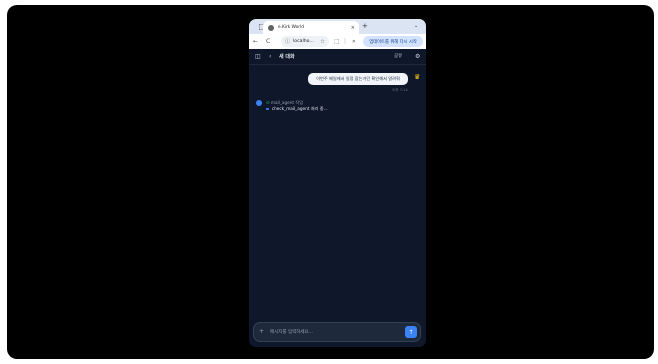 Image resolution: width=658 pixels, height=364 pixels. Describe the element at coordinates (287, 57) in the screenshot. I see `page-title: 새 대화` at that location.